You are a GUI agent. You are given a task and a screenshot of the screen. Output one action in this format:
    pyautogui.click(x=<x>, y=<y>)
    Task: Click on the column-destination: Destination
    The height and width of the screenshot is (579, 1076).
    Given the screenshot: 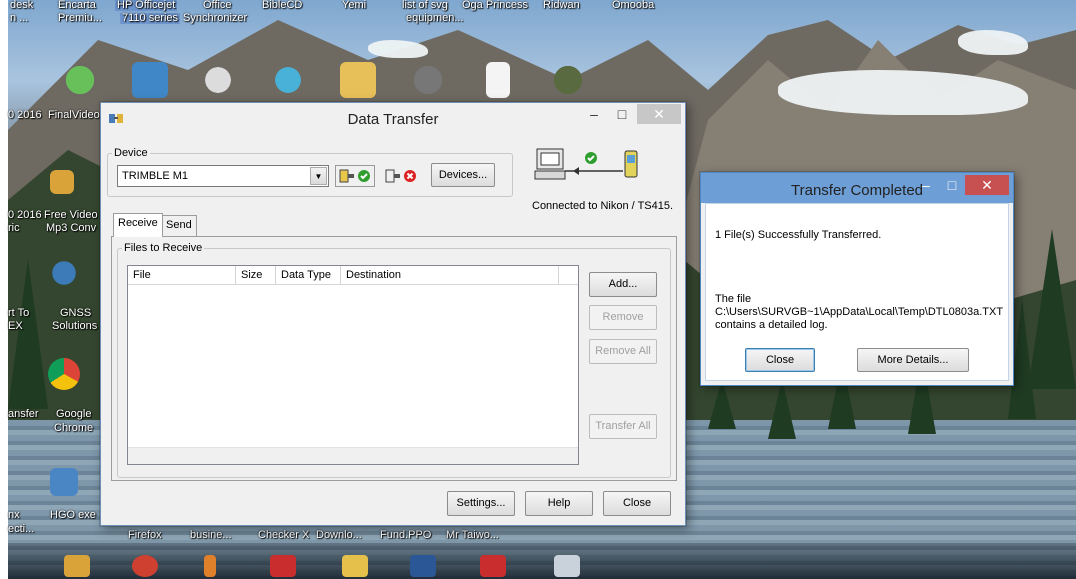 What is the action you would take?
    pyautogui.click(x=450, y=275)
    